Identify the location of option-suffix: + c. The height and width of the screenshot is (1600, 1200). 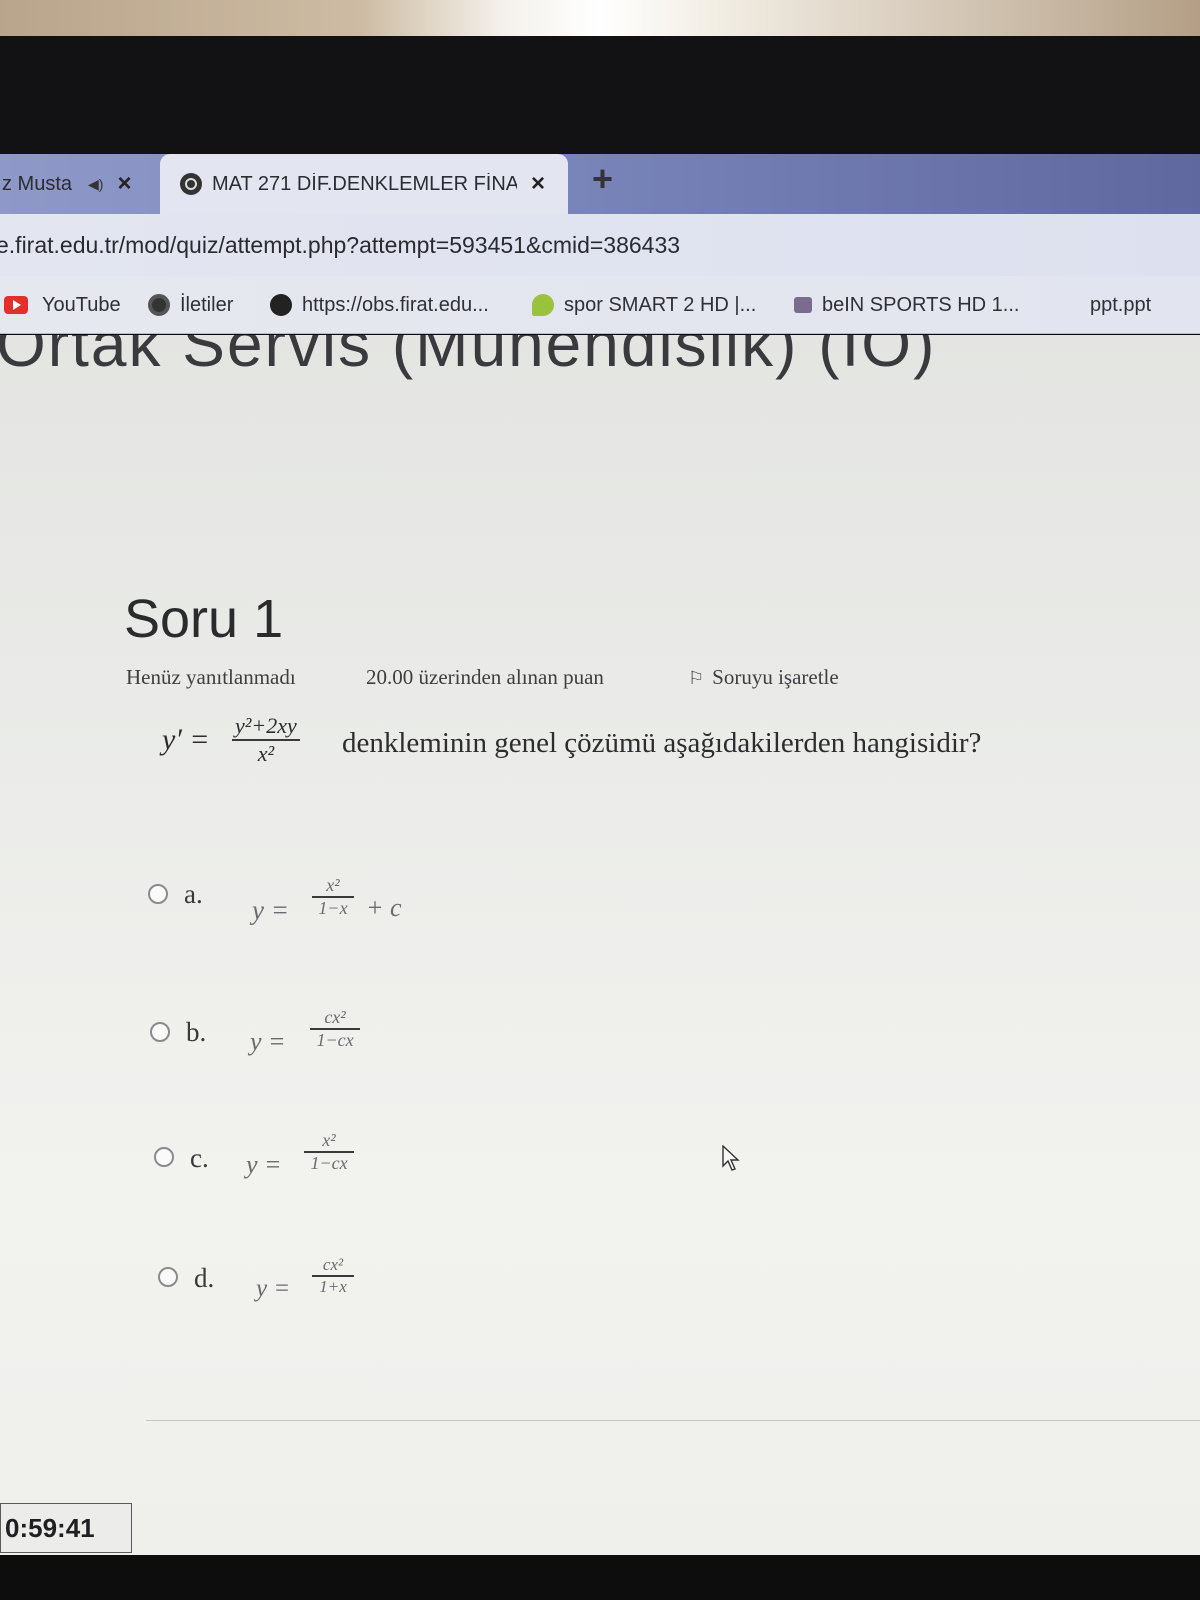
(384, 907).